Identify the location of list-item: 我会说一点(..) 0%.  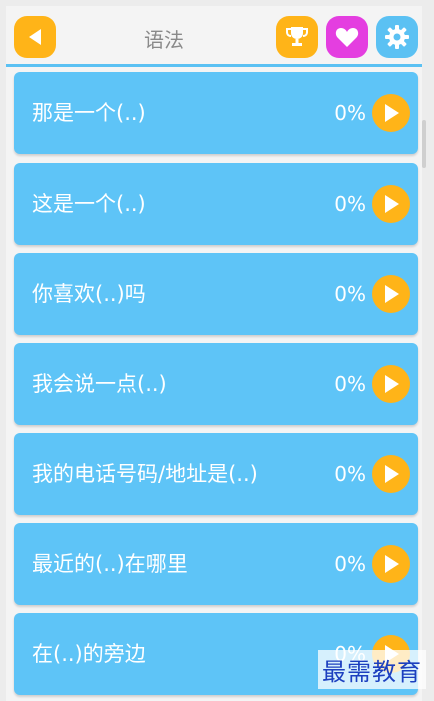
(216, 384).